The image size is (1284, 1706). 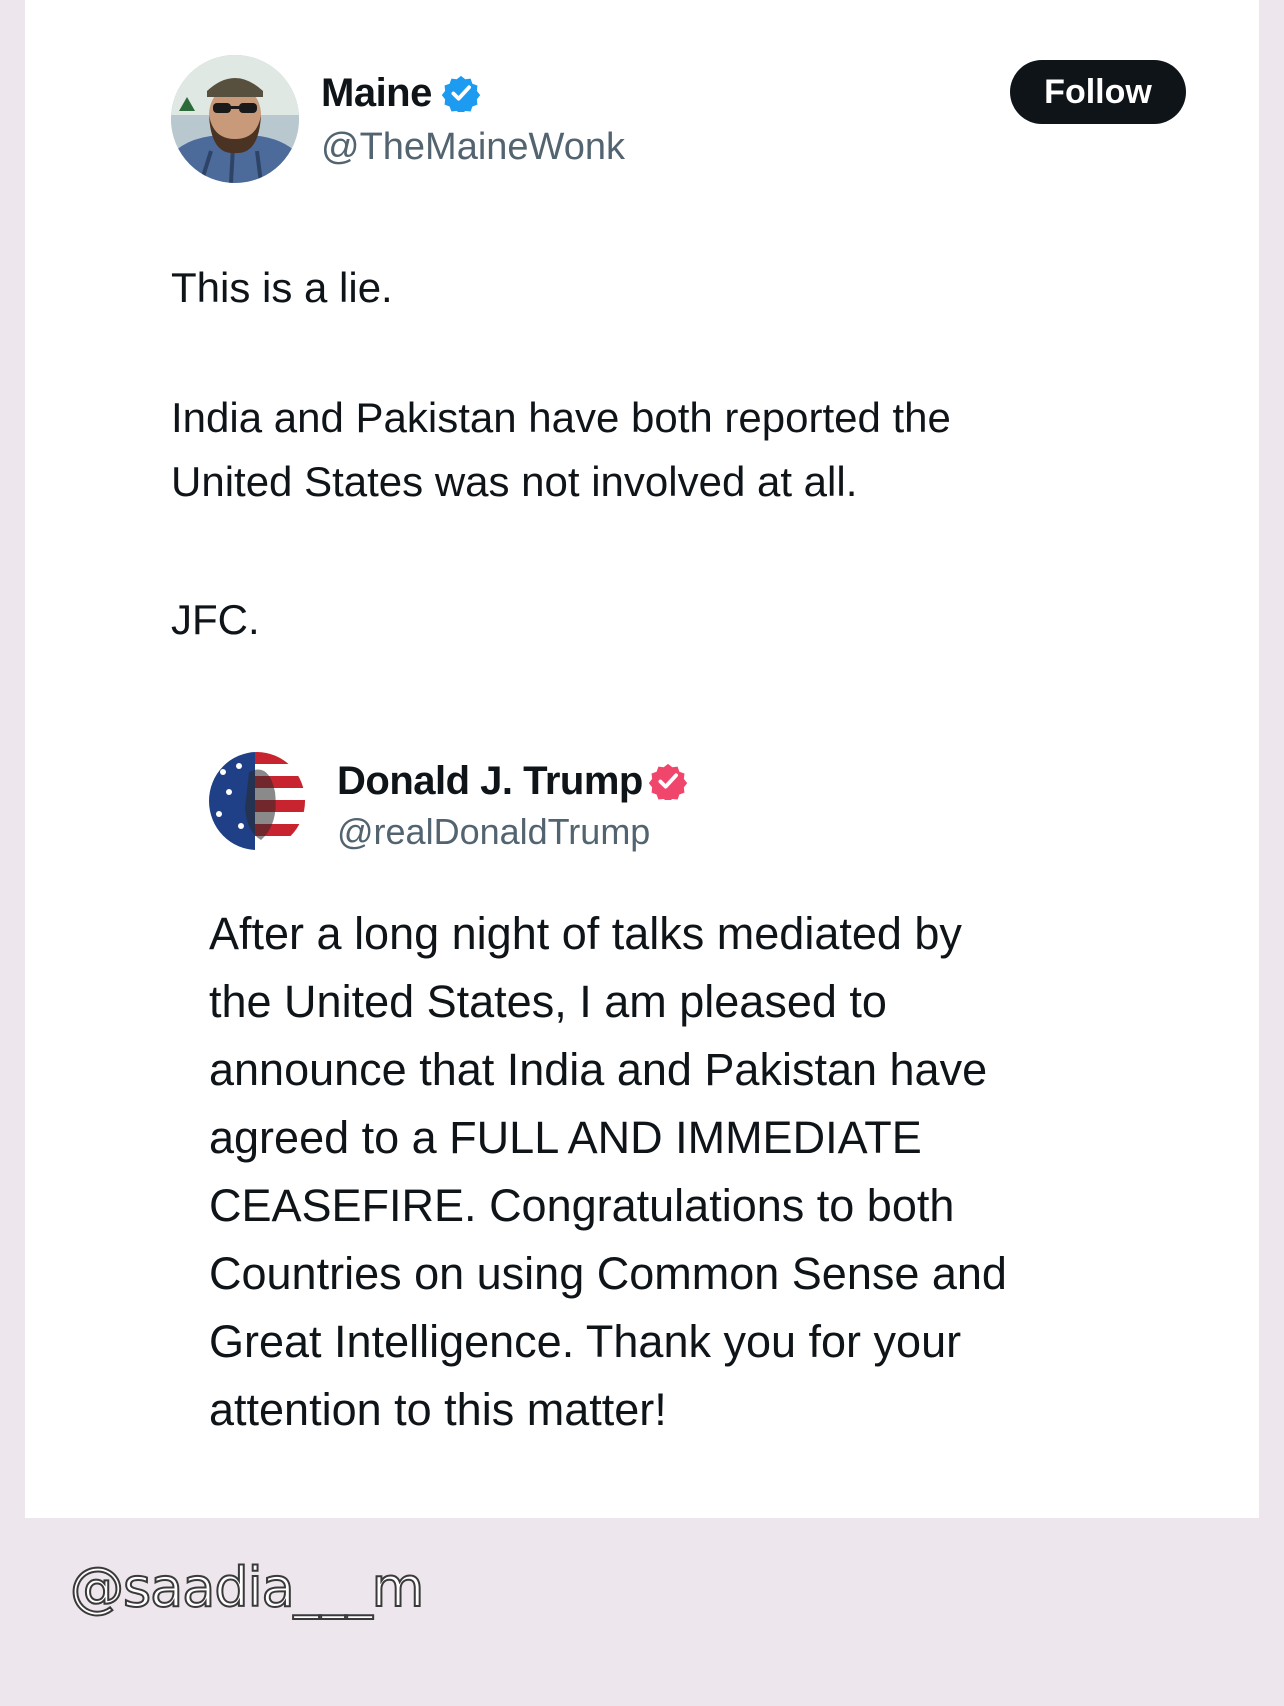 I want to click on watermark-handle: @saadia___m, so click(x=247, y=1587).